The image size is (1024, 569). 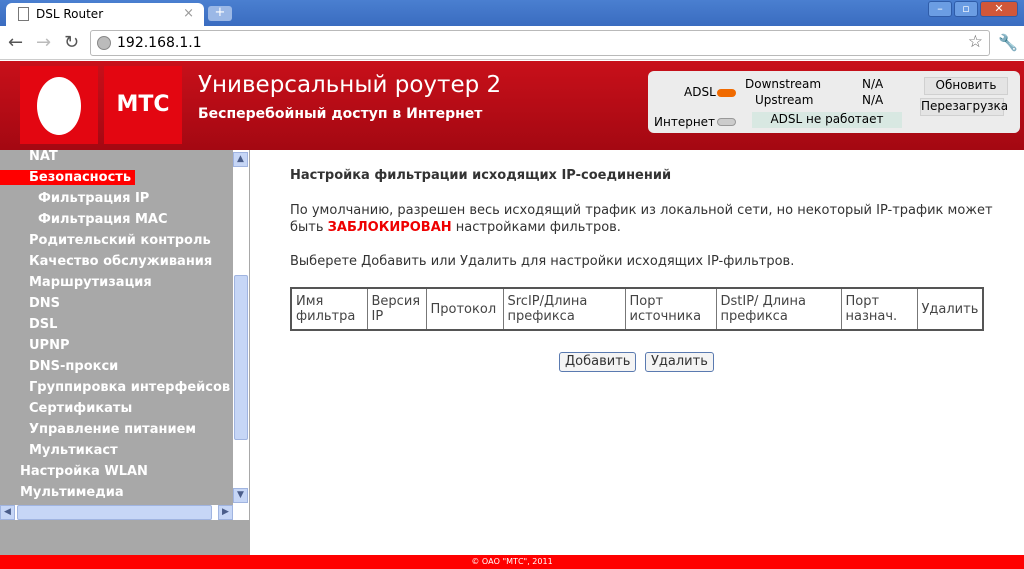 What do you see at coordinates (43, 157) in the screenshot?
I see `sidebar-item: NAT` at bounding box center [43, 157].